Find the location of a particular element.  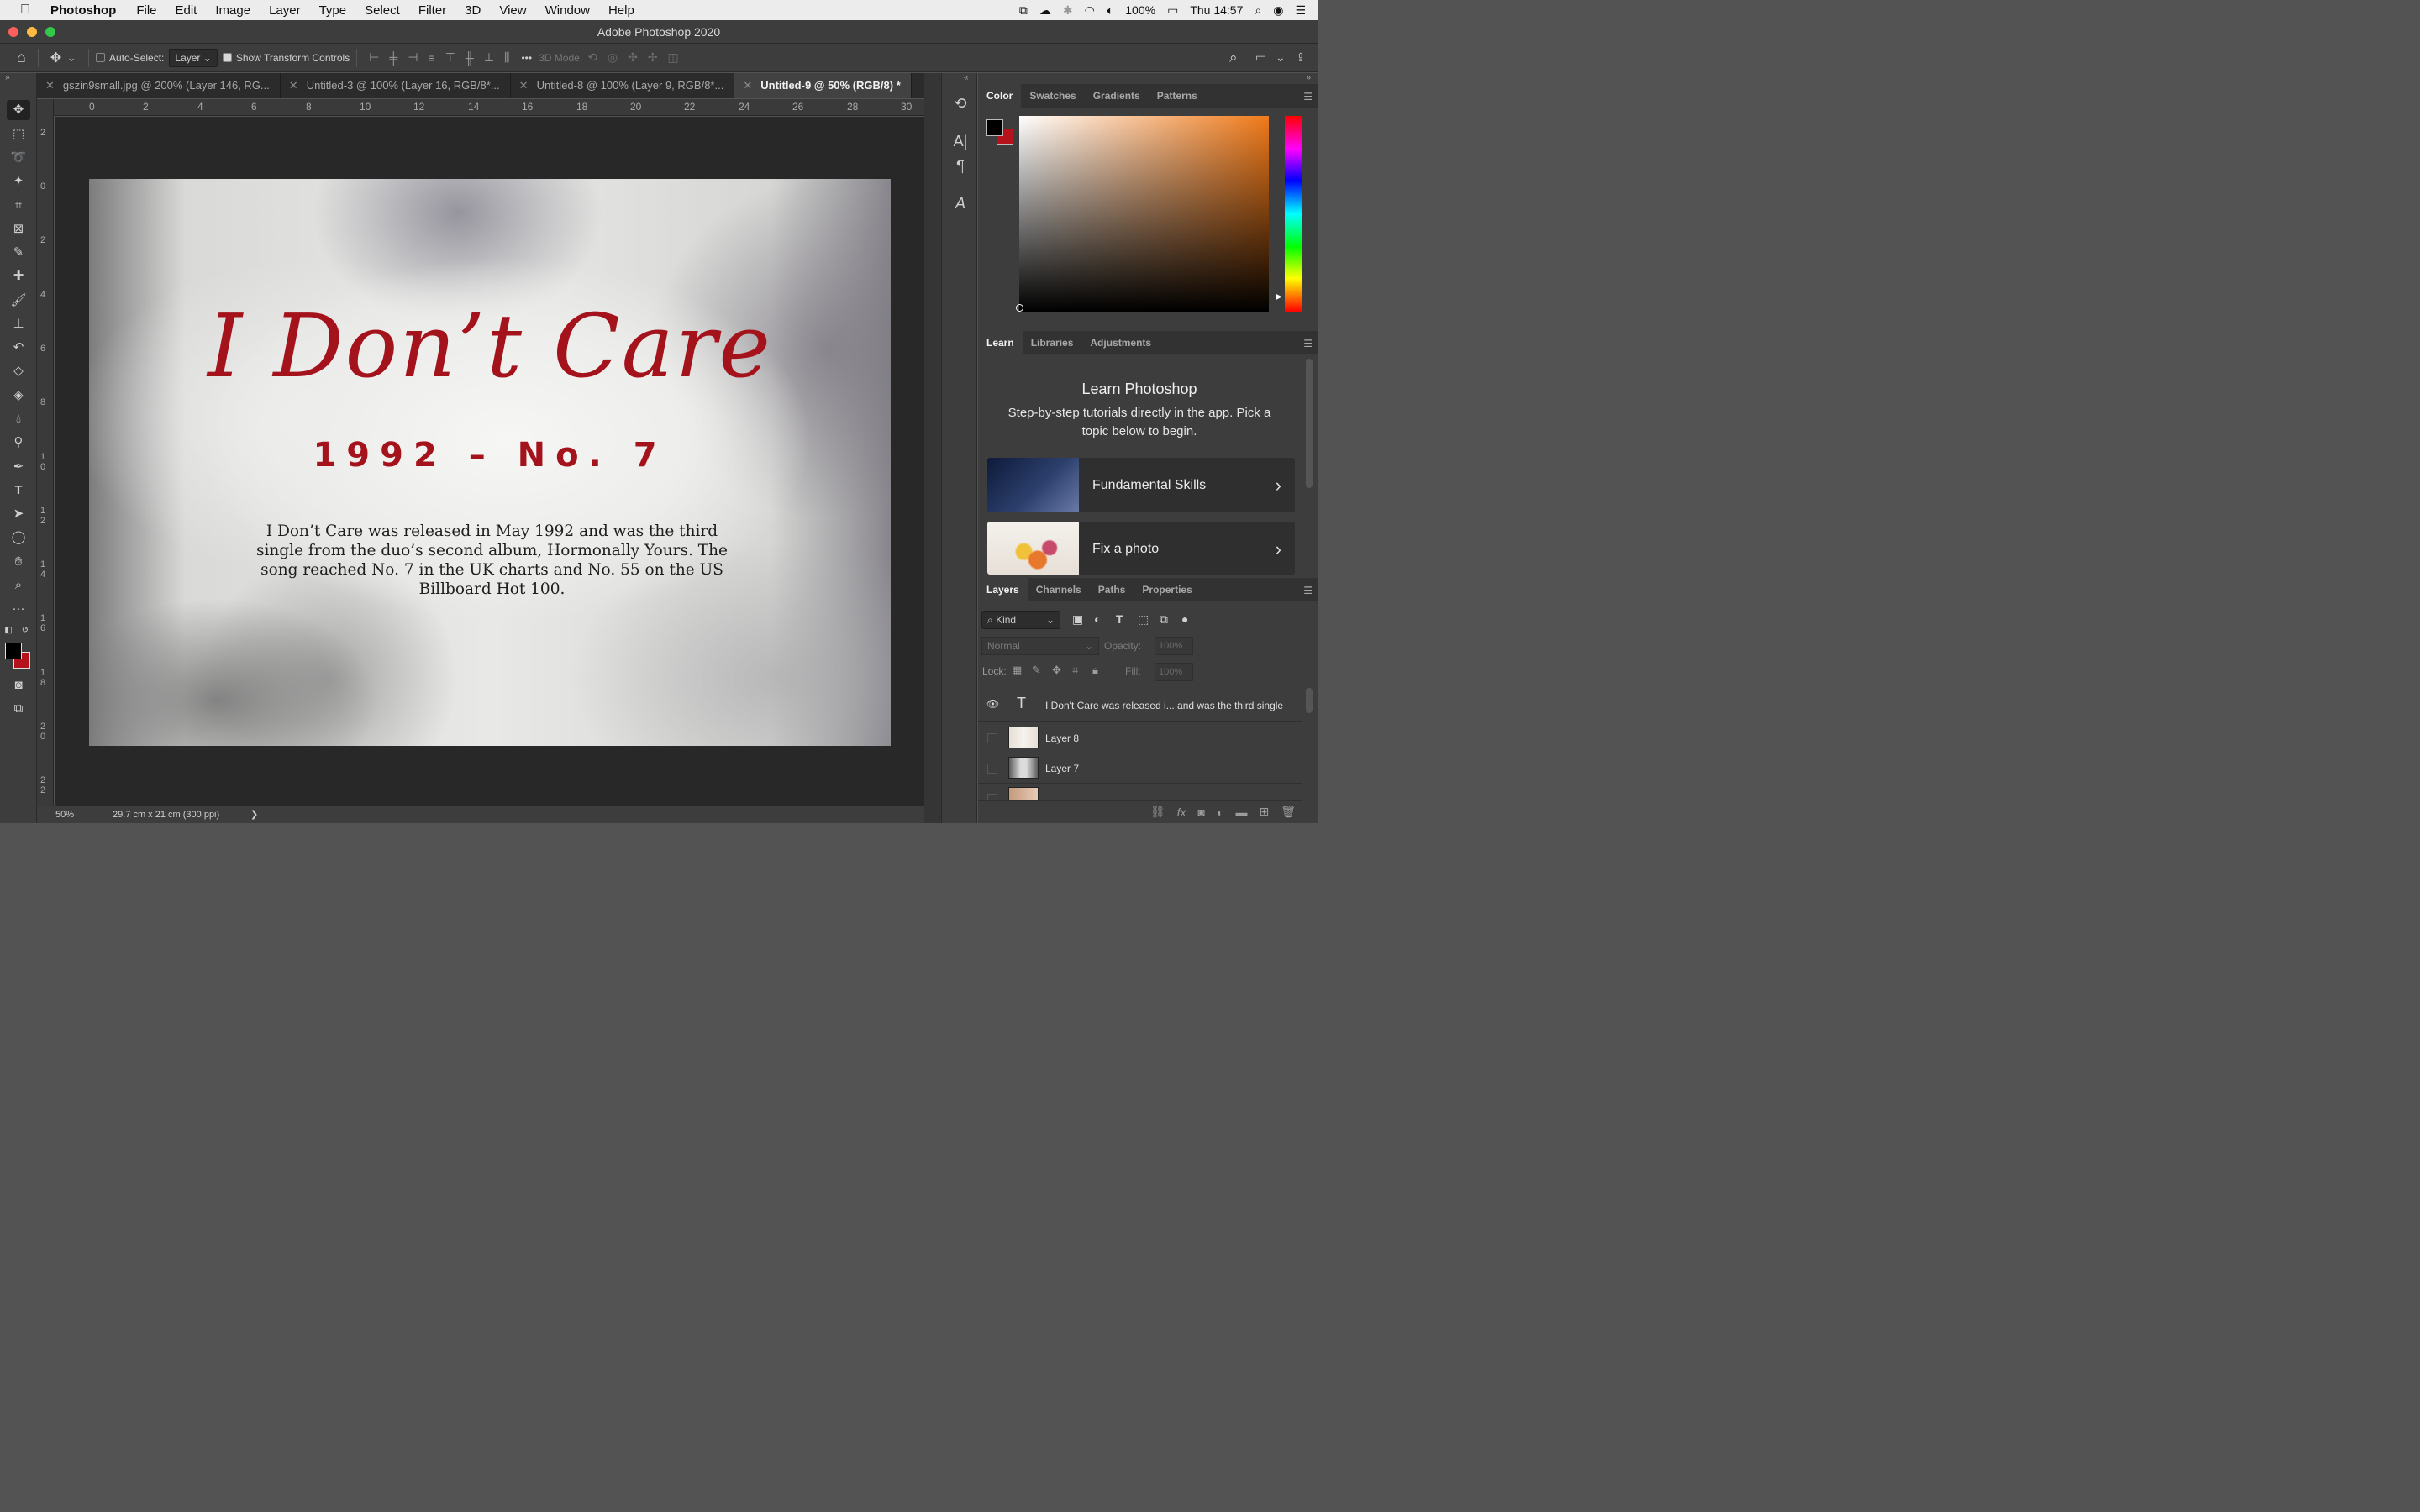

more-options-button: ••• is located at coordinates (526, 58).